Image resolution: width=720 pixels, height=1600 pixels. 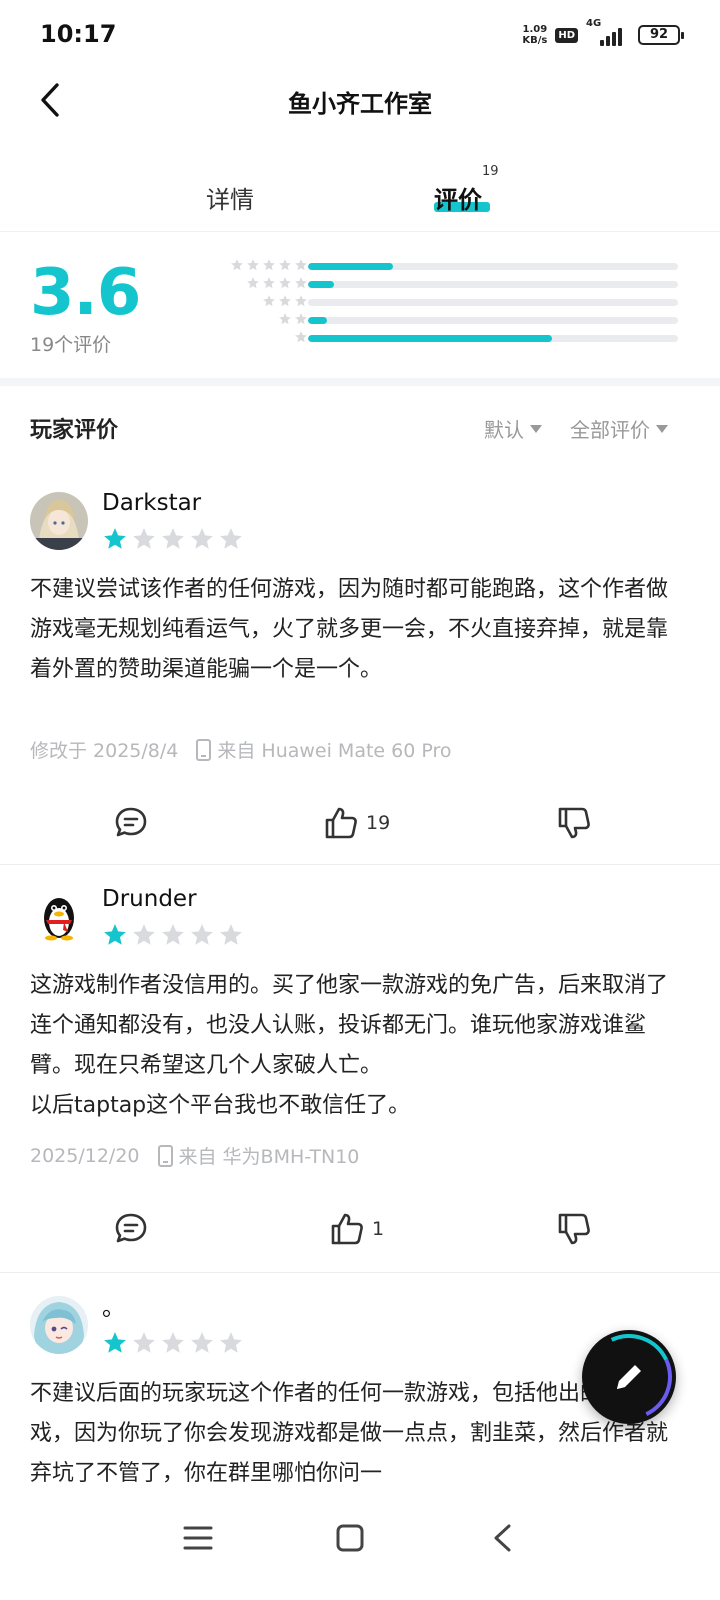 What do you see at coordinates (149, 899) in the screenshot?
I see `username: Drunder` at bounding box center [149, 899].